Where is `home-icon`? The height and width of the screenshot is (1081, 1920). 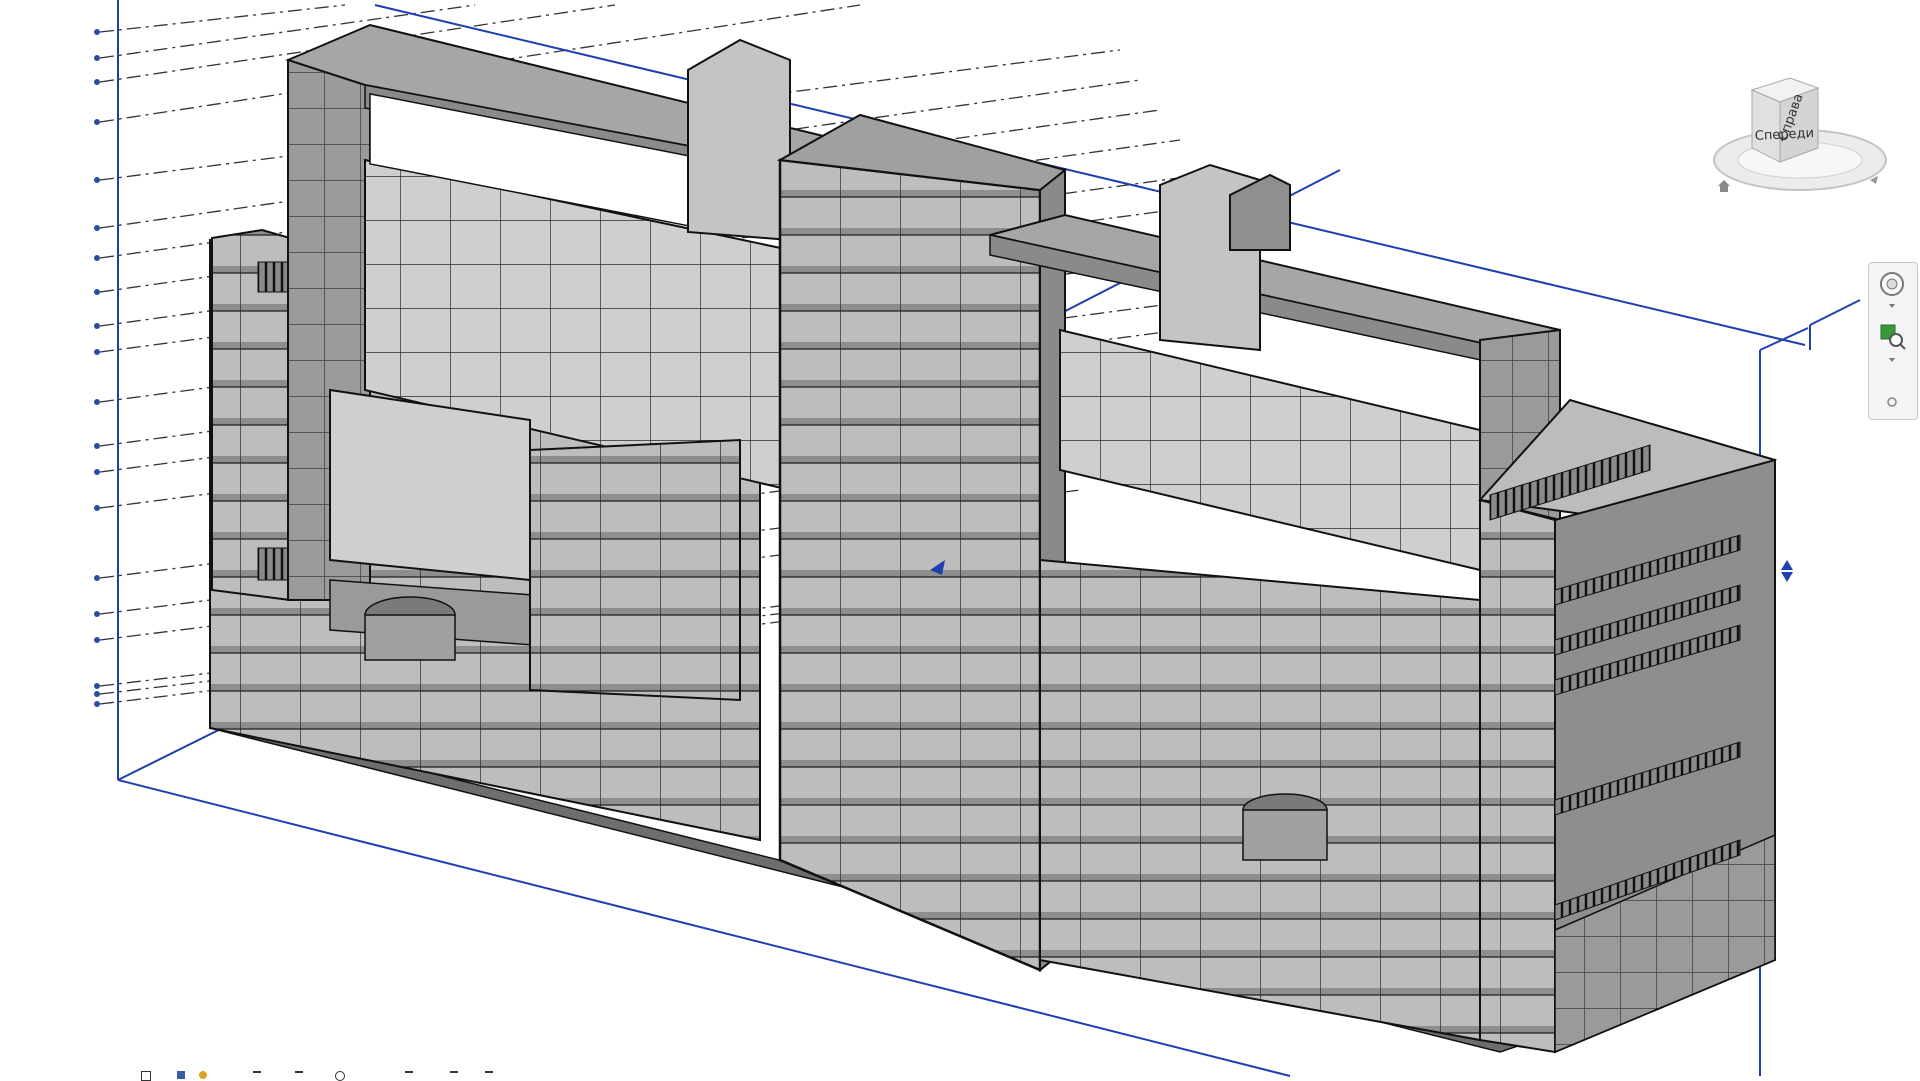
home-icon is located at coordinates (1724, 186).